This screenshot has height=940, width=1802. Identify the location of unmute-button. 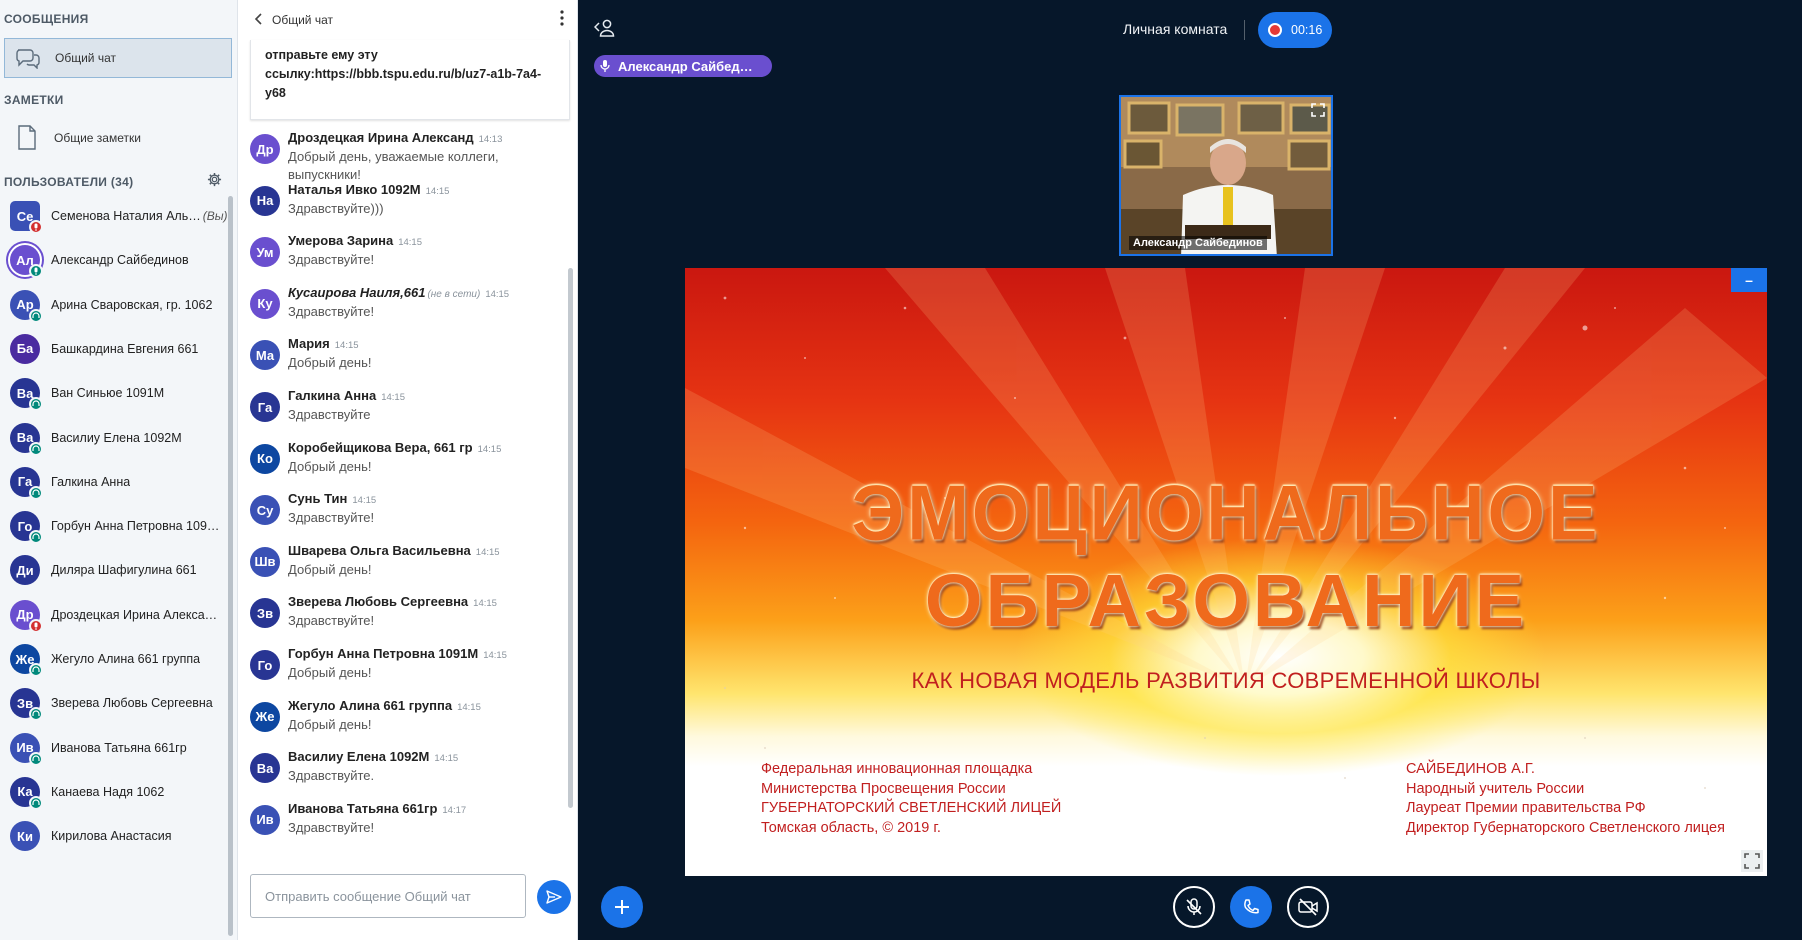
(1194, 907).